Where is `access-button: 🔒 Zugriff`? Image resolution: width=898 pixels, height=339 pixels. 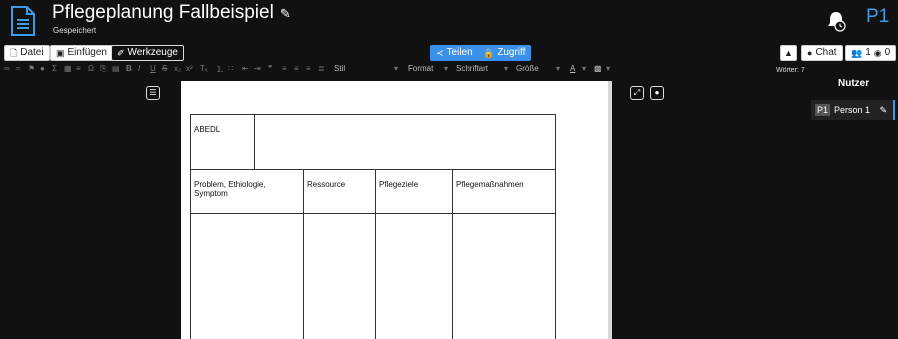
access-button: 🔒 Zugriff is located at coordinates (504, 53).